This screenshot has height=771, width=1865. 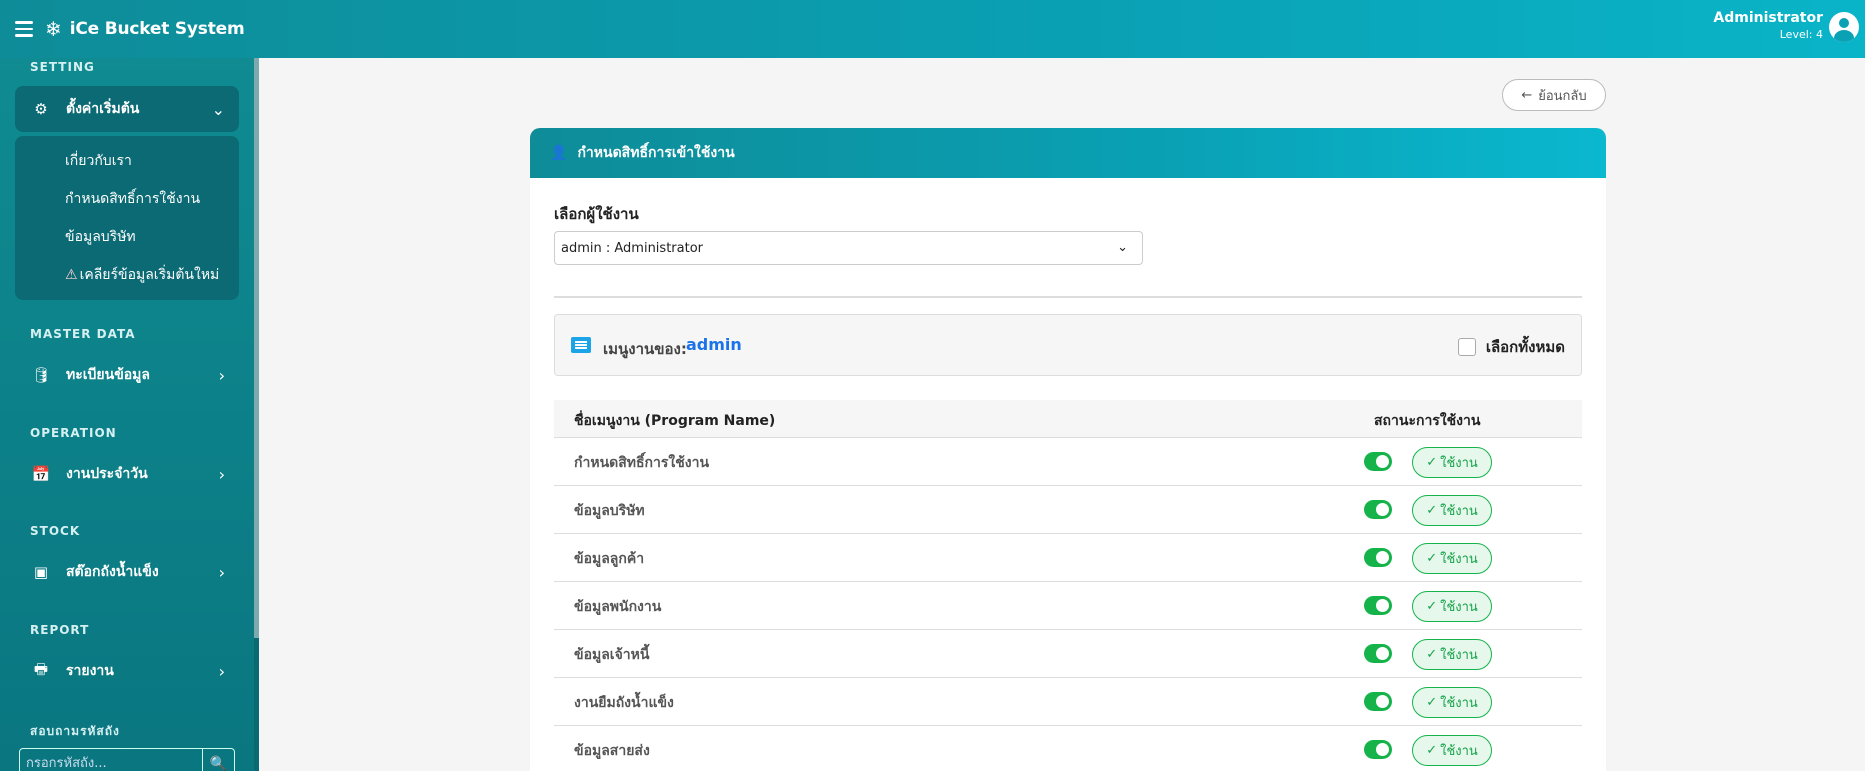 I want to click on sidebar-item-setting: ⚙ ตั้งค่าเริ่มต้น ⌄, so click(x=127, y=109).